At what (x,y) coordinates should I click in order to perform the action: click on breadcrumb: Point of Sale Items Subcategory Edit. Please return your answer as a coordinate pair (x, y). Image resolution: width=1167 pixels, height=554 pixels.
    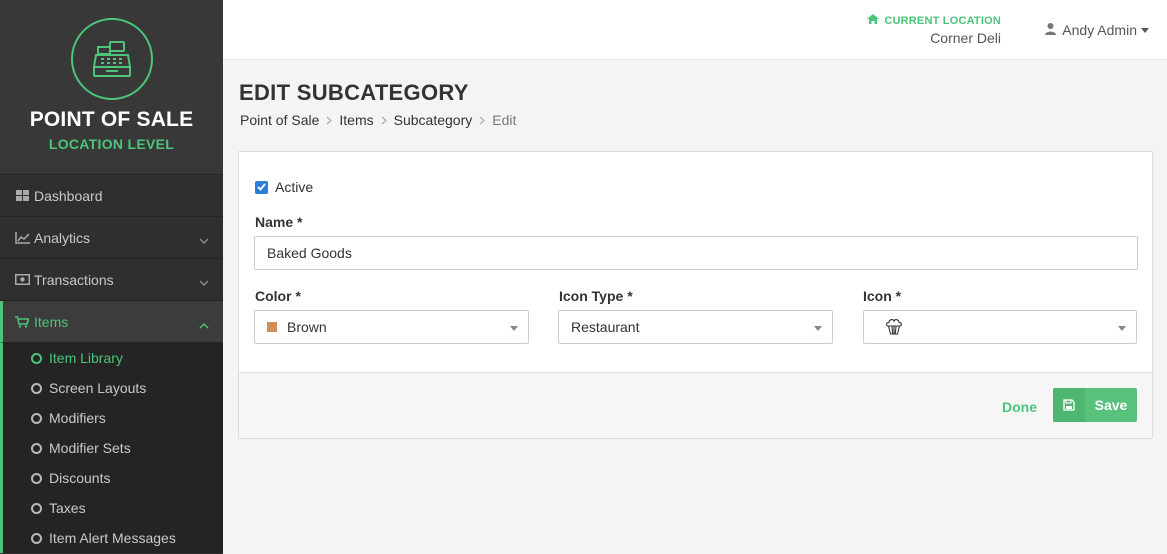
    Looking at the image, I should click on (378, 120).